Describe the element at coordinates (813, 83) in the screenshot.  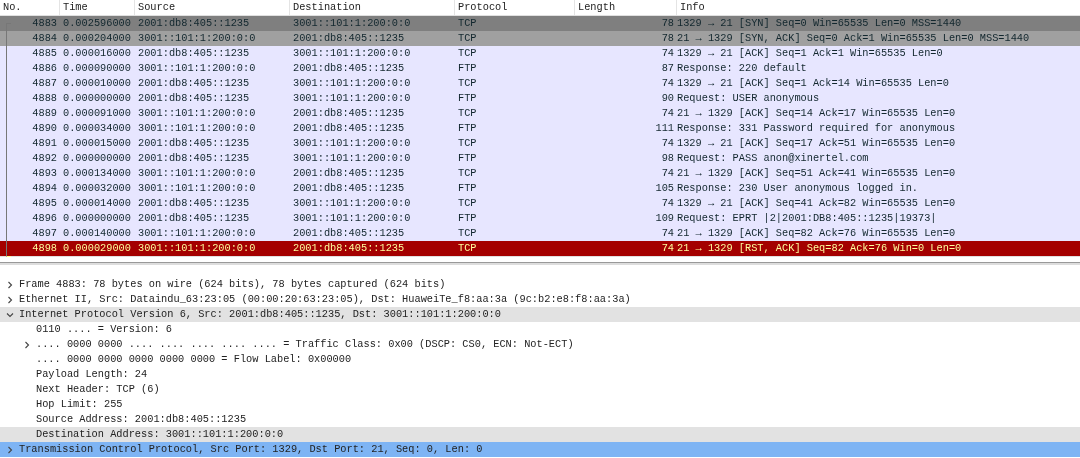
I see `table-cell-text: 1329 → 21 [ACK] Seq=1 Ack=14 Win=65535 Len=0` at that location.